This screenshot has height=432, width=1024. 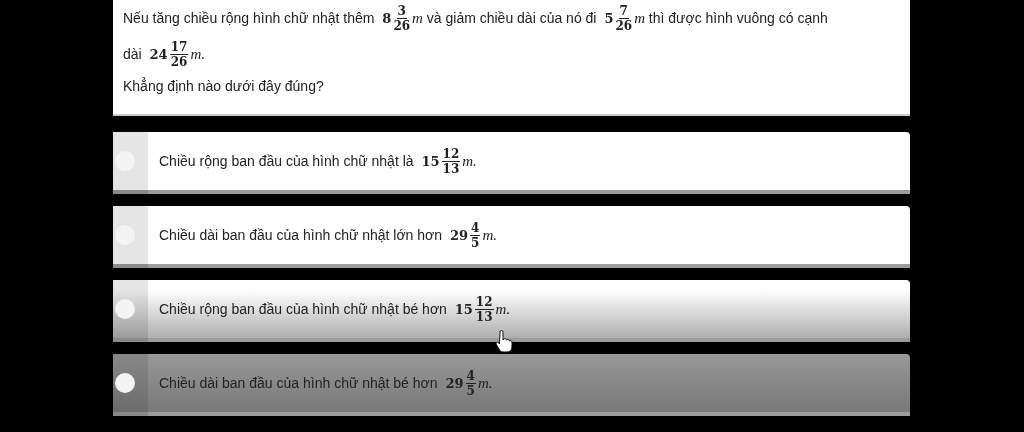 What do you see at coordinates (223, 86) in the screenshot?
I see `question-text: Khẳng định nào dưới đây đúng?` at bounding box center [223, 86].